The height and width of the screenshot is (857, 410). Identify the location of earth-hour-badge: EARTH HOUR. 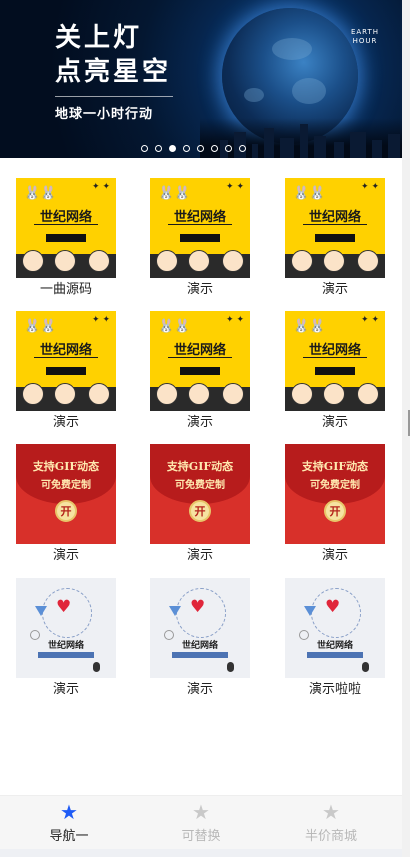
(365, 37).